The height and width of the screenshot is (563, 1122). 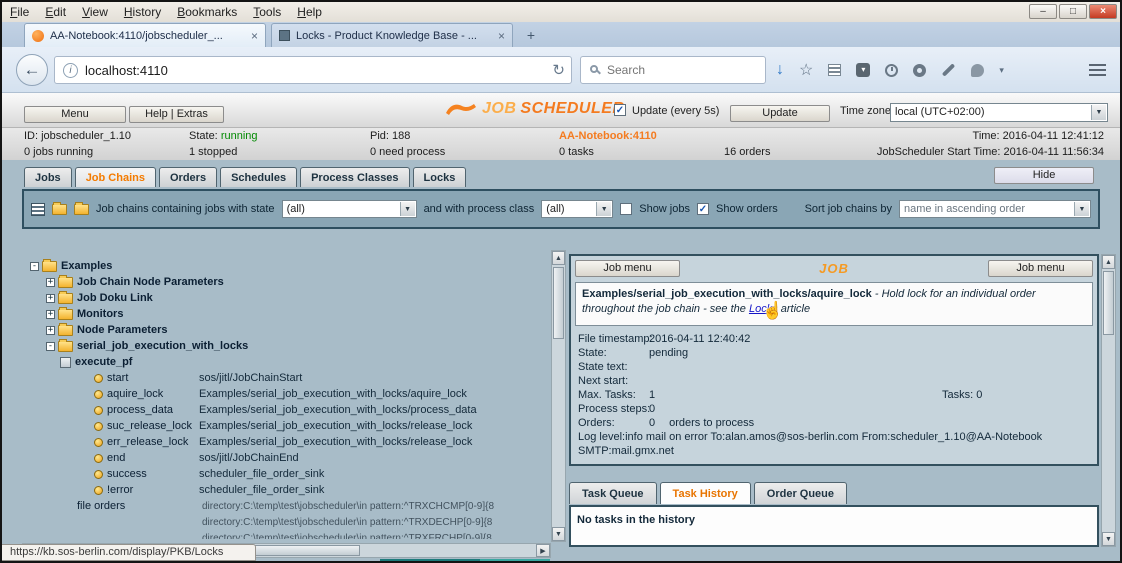 I want to click on list-view-icon, so click(x=38, y=209).